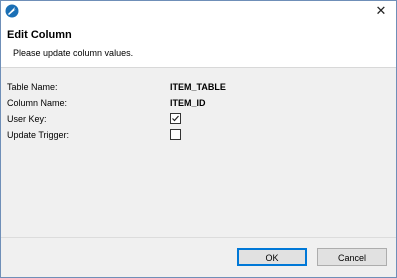  What do you see at coordinates (32, 87) in the screenshot?
I see `table-name-label: Table Name:` at bounding box center [32, 87].